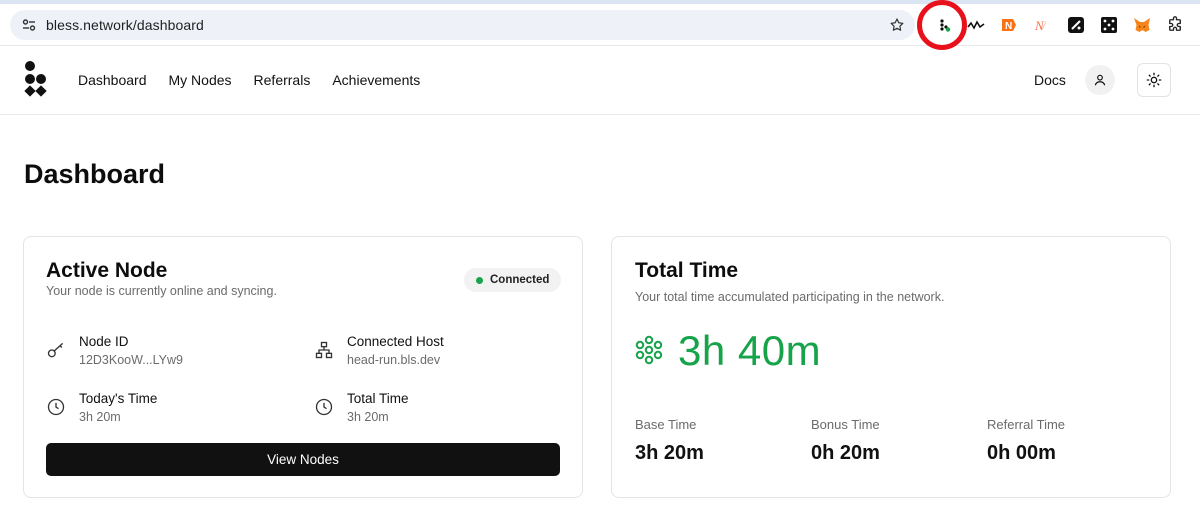 This screenshot has width=1200, height=516. Describe the element at coordinates (37, 80) in the screenshot. I see `bless-logo-icon` at that location.